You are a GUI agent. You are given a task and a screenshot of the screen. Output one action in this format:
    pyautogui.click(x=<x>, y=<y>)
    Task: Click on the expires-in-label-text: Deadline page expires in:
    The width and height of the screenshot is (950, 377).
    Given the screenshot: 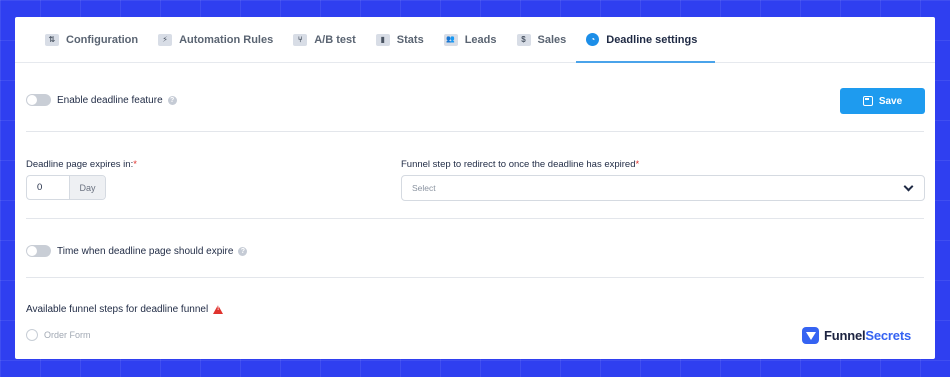 What is the action you would take?
    pyautogui.click(x=80, y=164)
    